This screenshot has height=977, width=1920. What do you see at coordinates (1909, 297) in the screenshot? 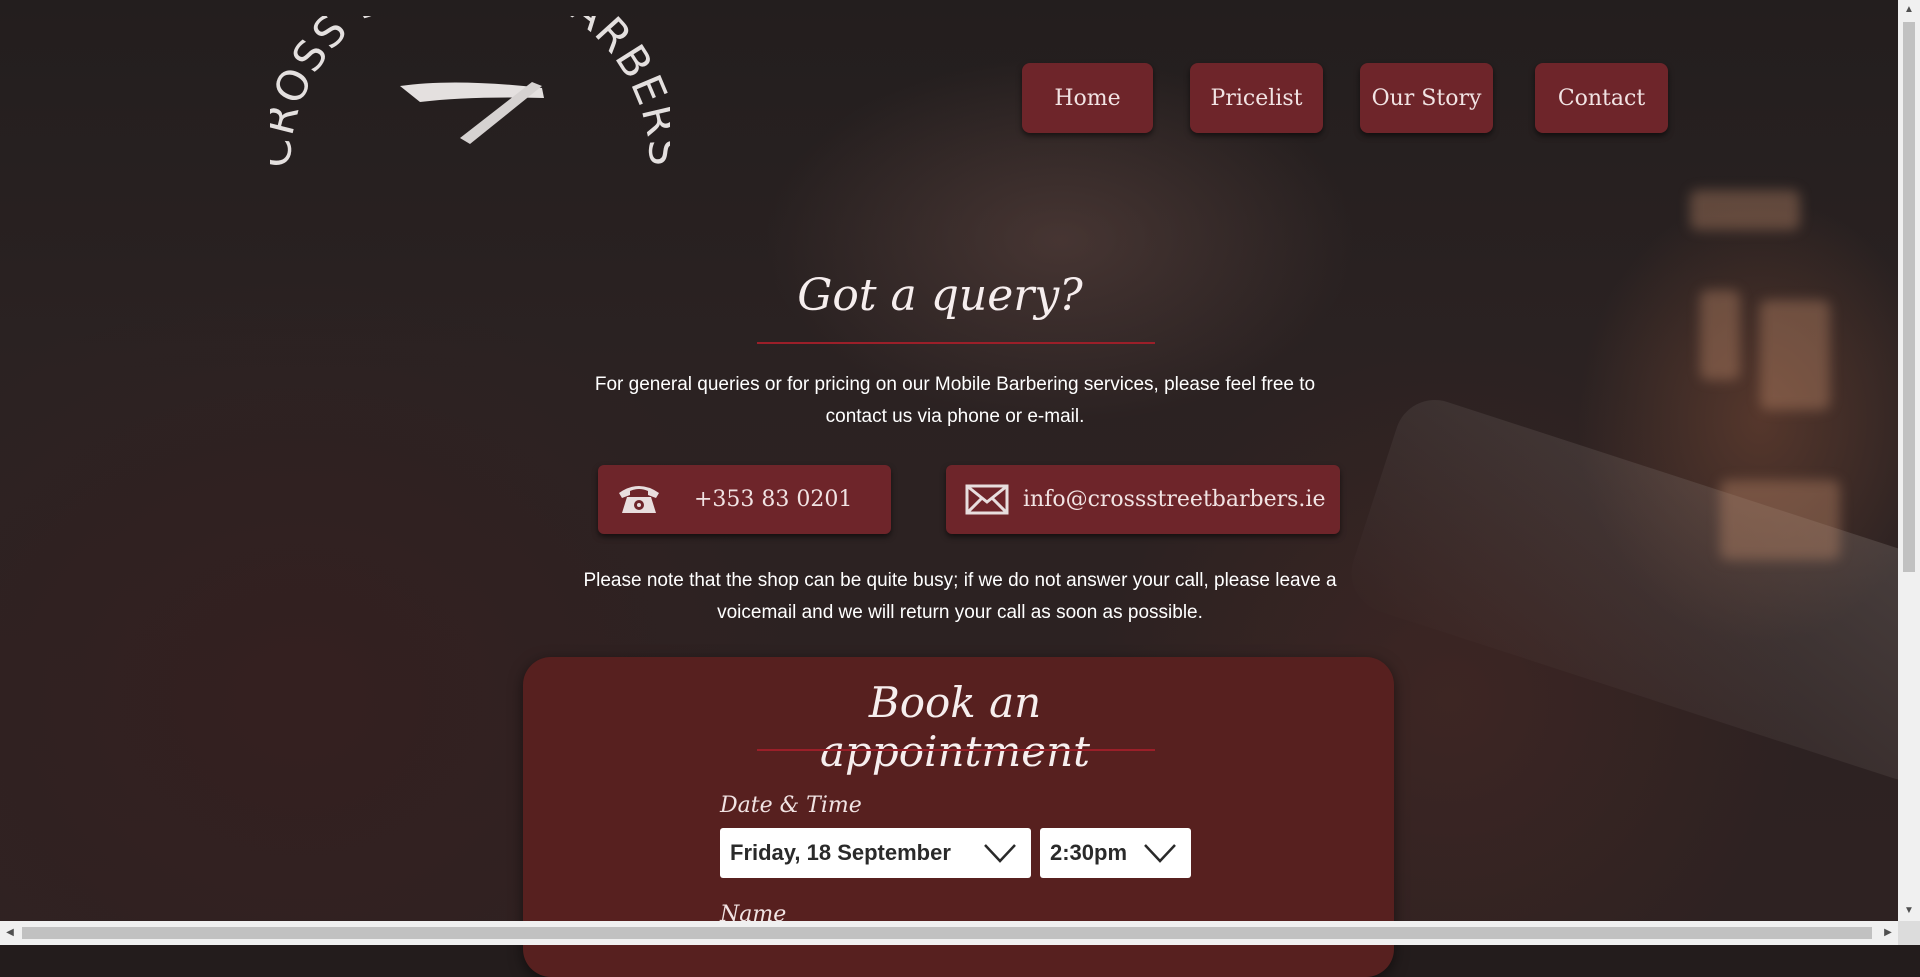
I see `vertical-scroll-thumb` at bounding box center [1909, 297].